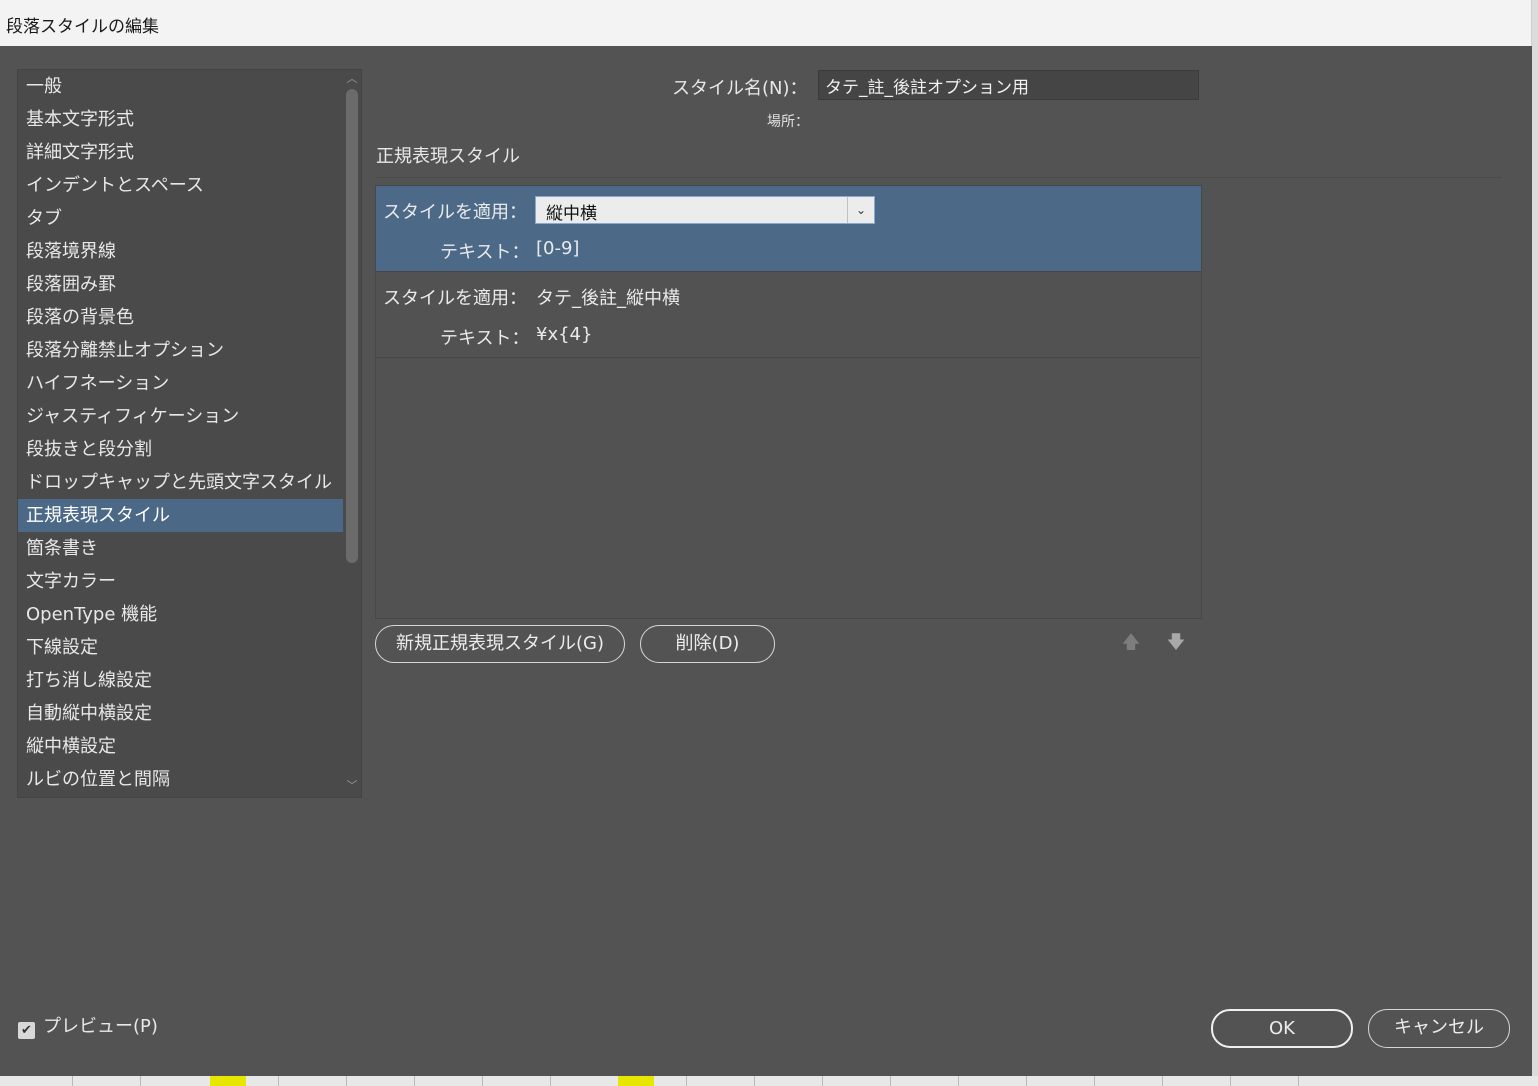 This screenshot has height=1086, width=1538. I want to click on scroll-up-icon: ︿, so click(352, 79).